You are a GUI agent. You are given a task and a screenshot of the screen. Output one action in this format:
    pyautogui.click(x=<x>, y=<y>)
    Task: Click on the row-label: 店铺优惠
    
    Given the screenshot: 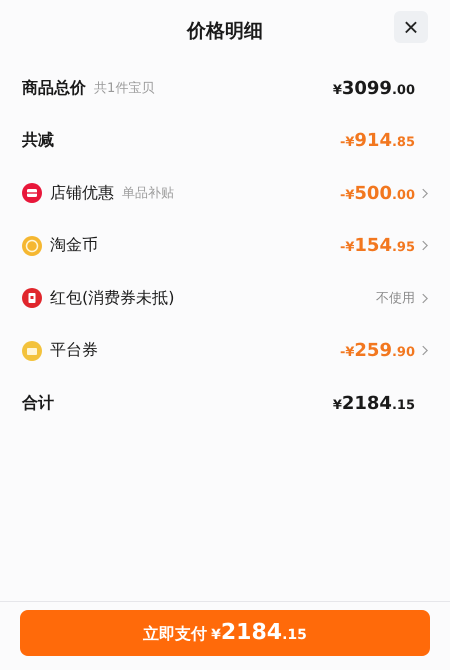 What is the action you would take?
    pyautogui.click(x=82, y=193)
    